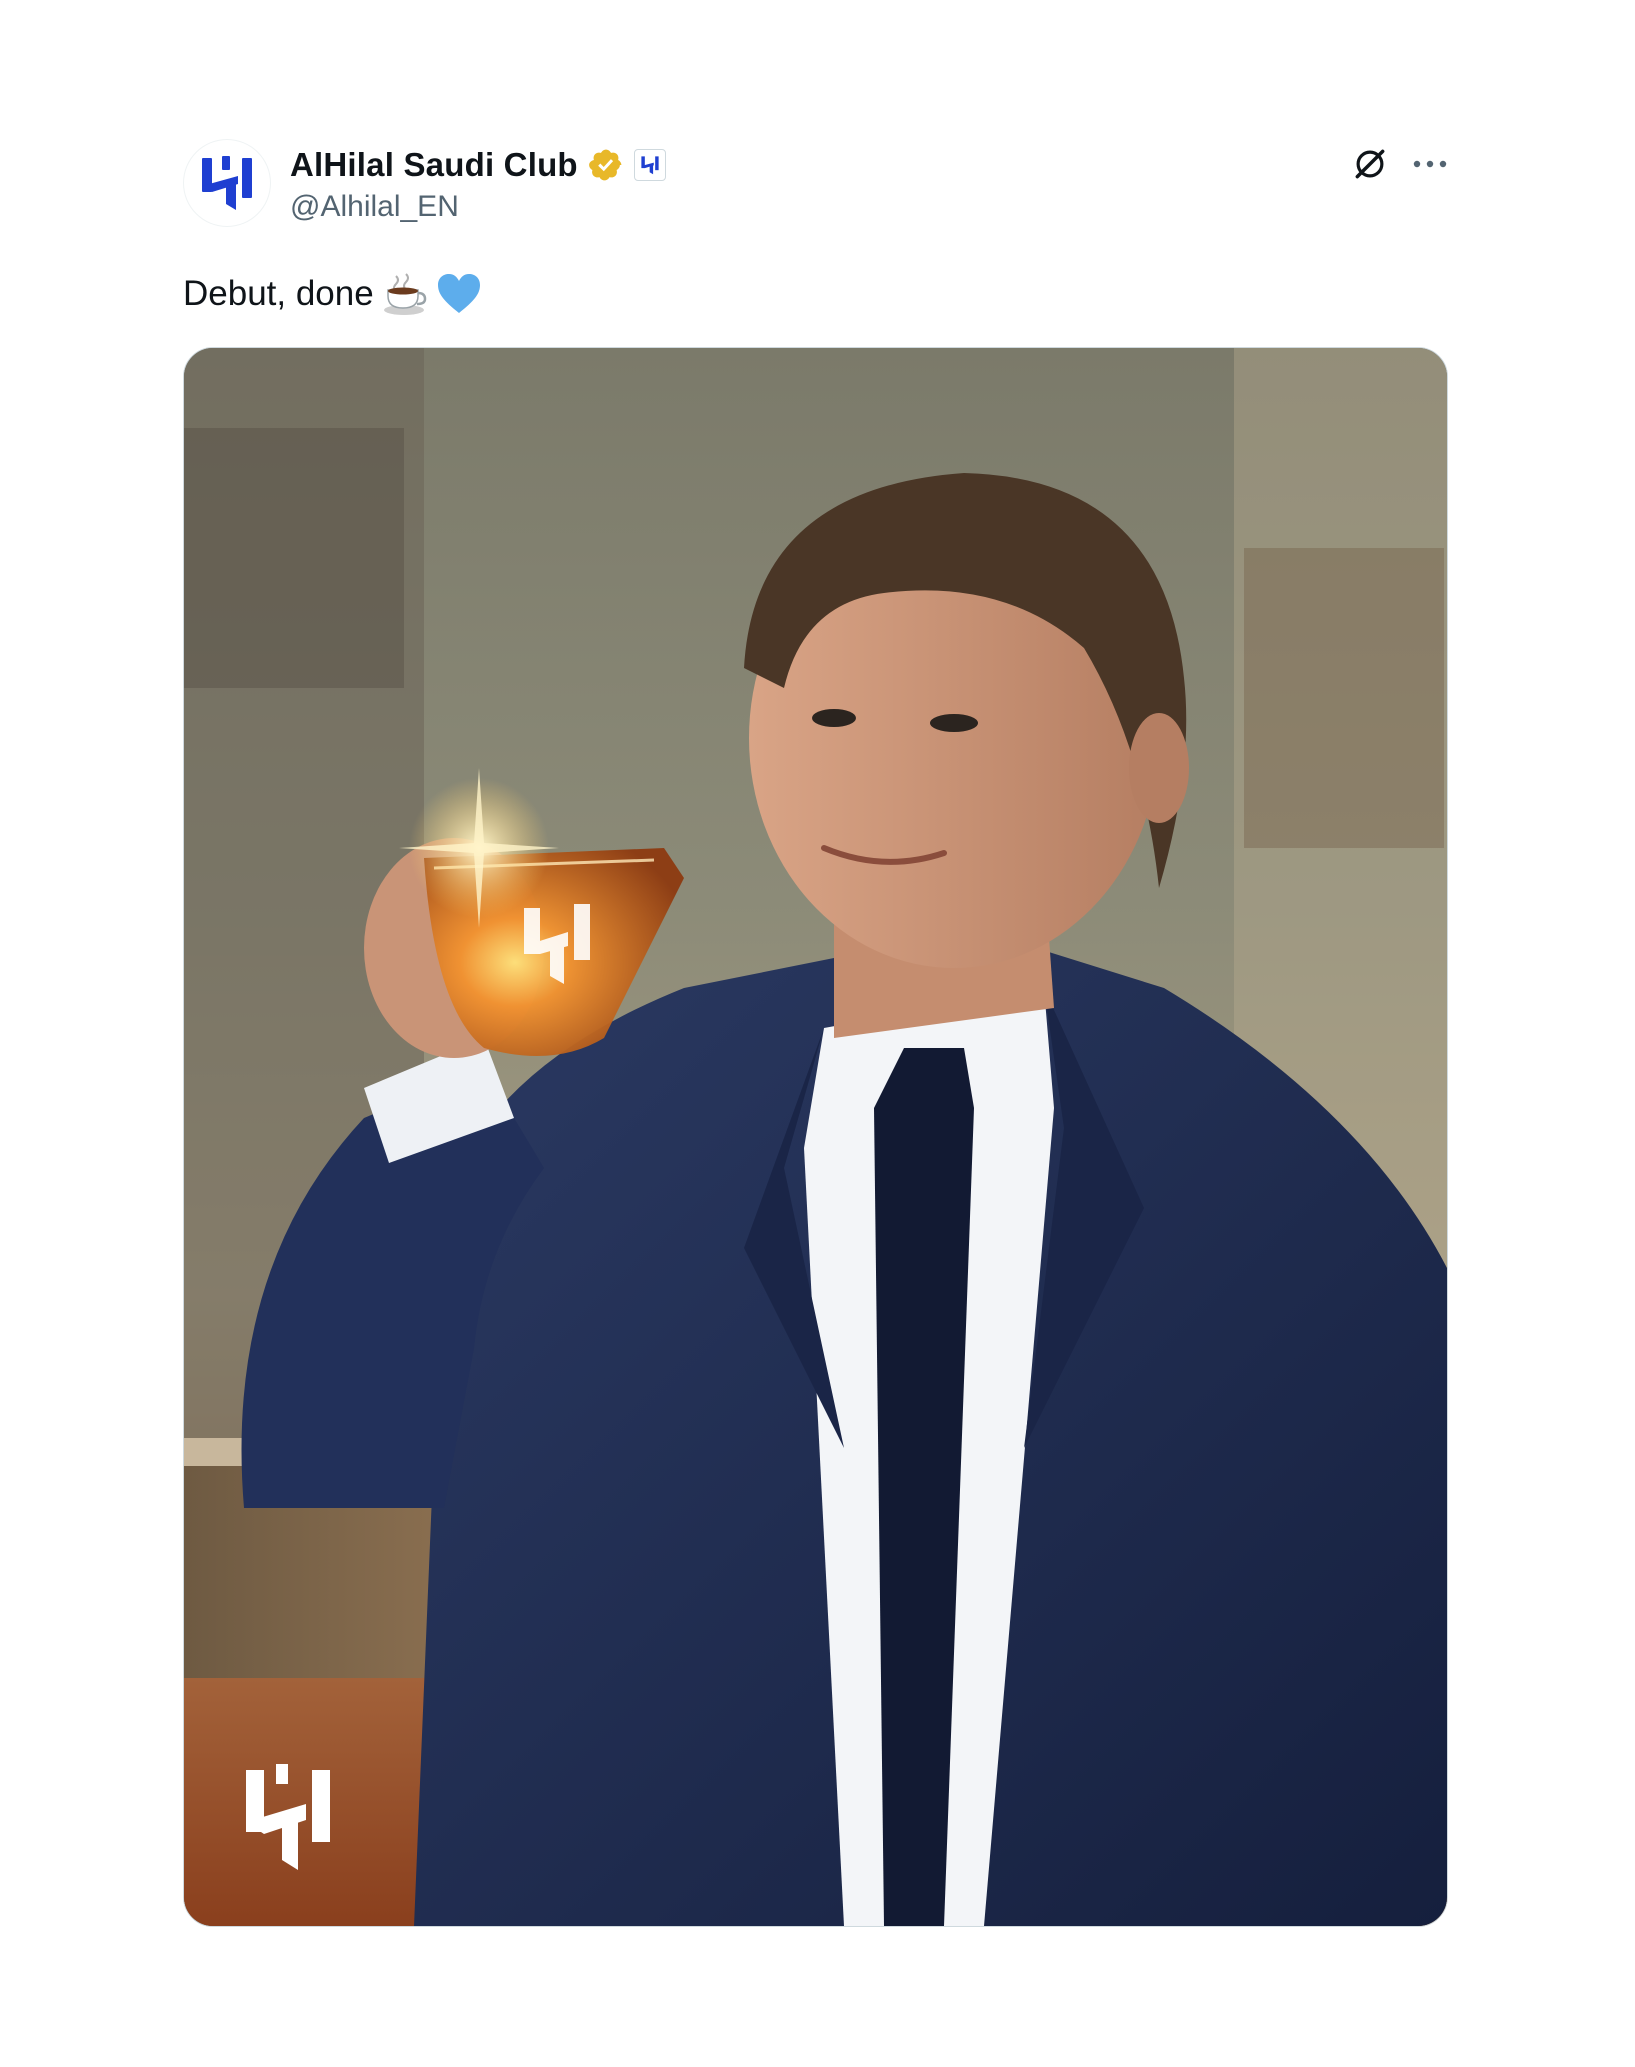 The height and width of the screenshot is (2067, 1635). Describe the element at coordinates (278, 293) in the screenshot. I see `tweet-text-content: Debut, done` at that location.